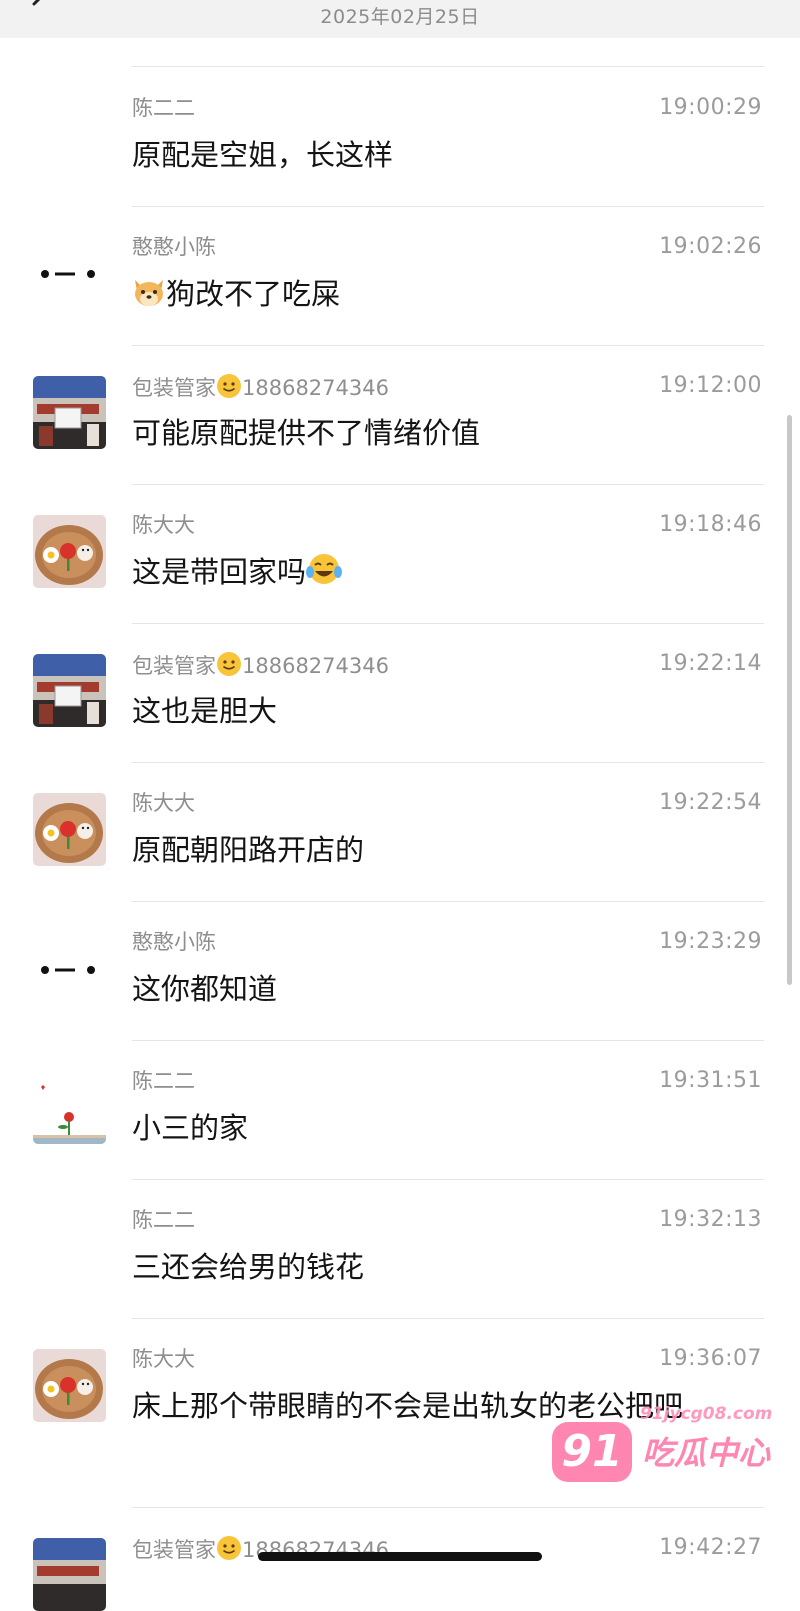  Describe the element at coordinates (710, 802) in the screenshot. I see `message-time: 19:22:54` at that location.